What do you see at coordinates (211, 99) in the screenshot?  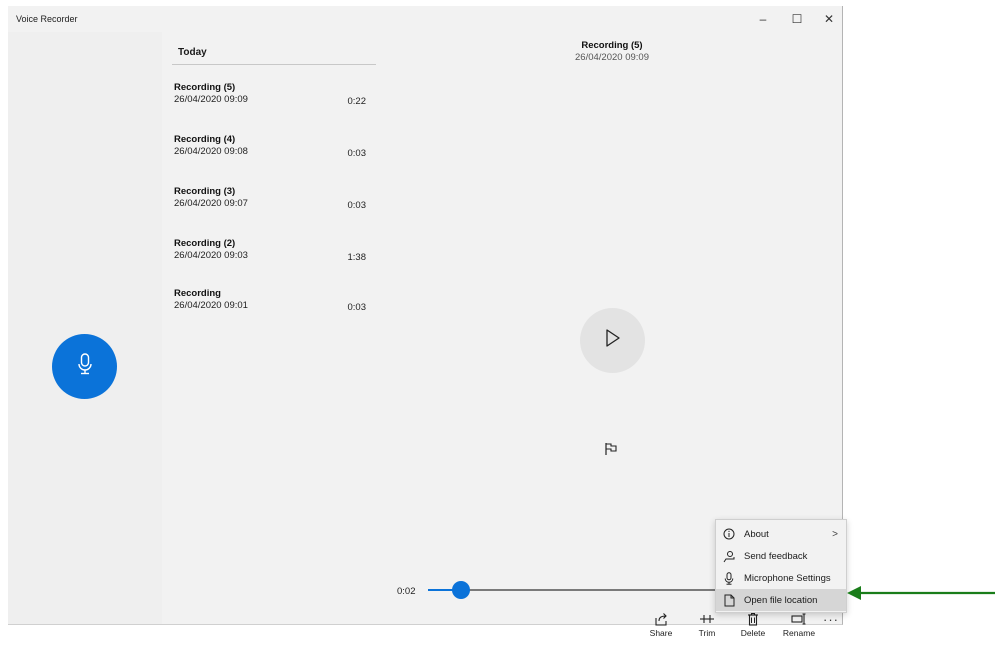 I see `recording-date: 26/04/2020 09:09` at bounding box center [211, 99].